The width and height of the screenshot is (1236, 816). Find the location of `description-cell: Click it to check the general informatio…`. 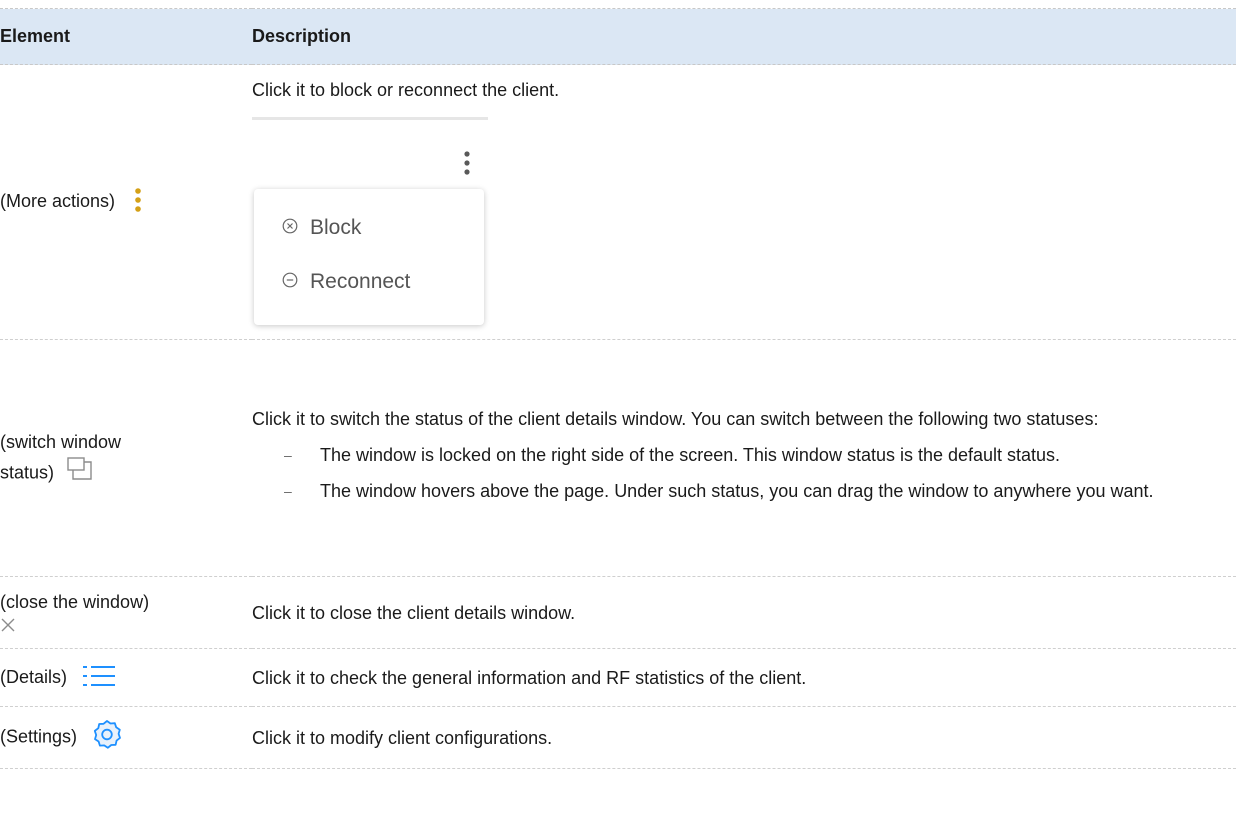

description-cell: Click it to check the general informatio… is located at coordinates (744, 678).